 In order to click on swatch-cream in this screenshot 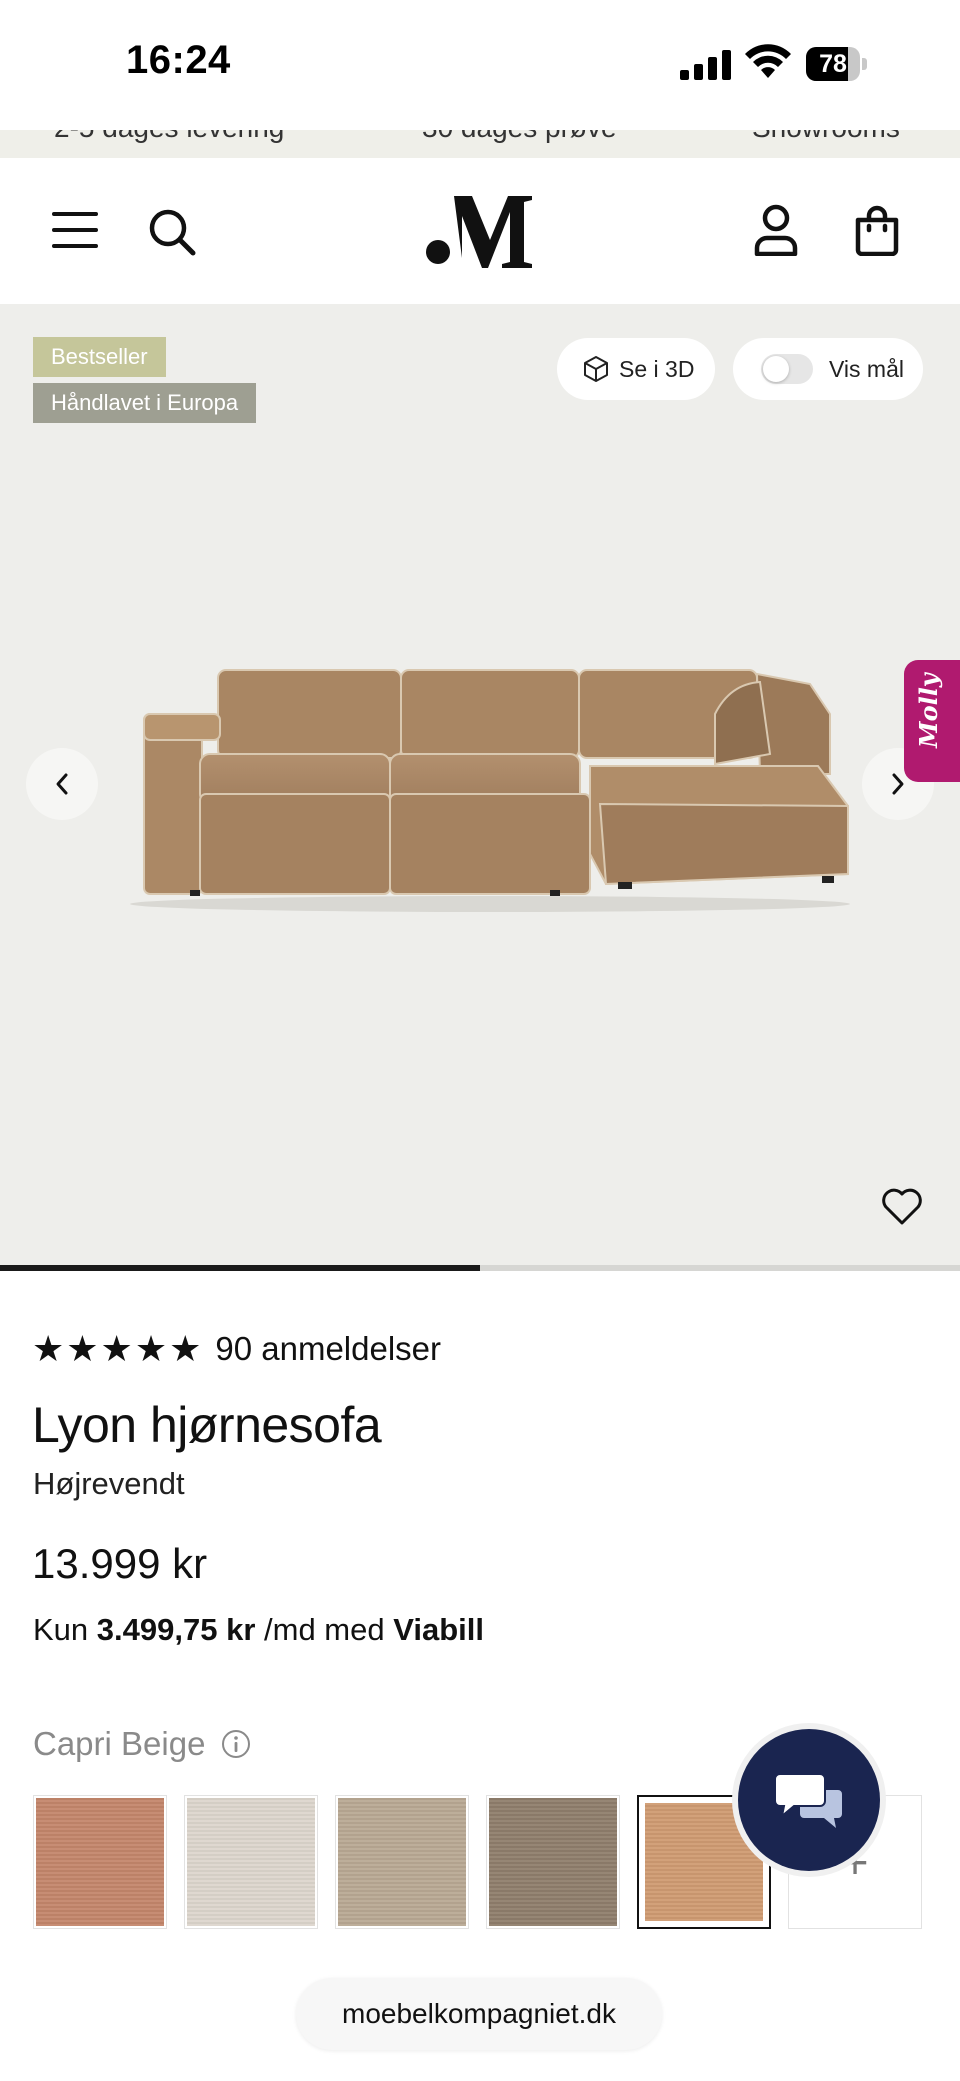, I will do `click(251, 1862)`.